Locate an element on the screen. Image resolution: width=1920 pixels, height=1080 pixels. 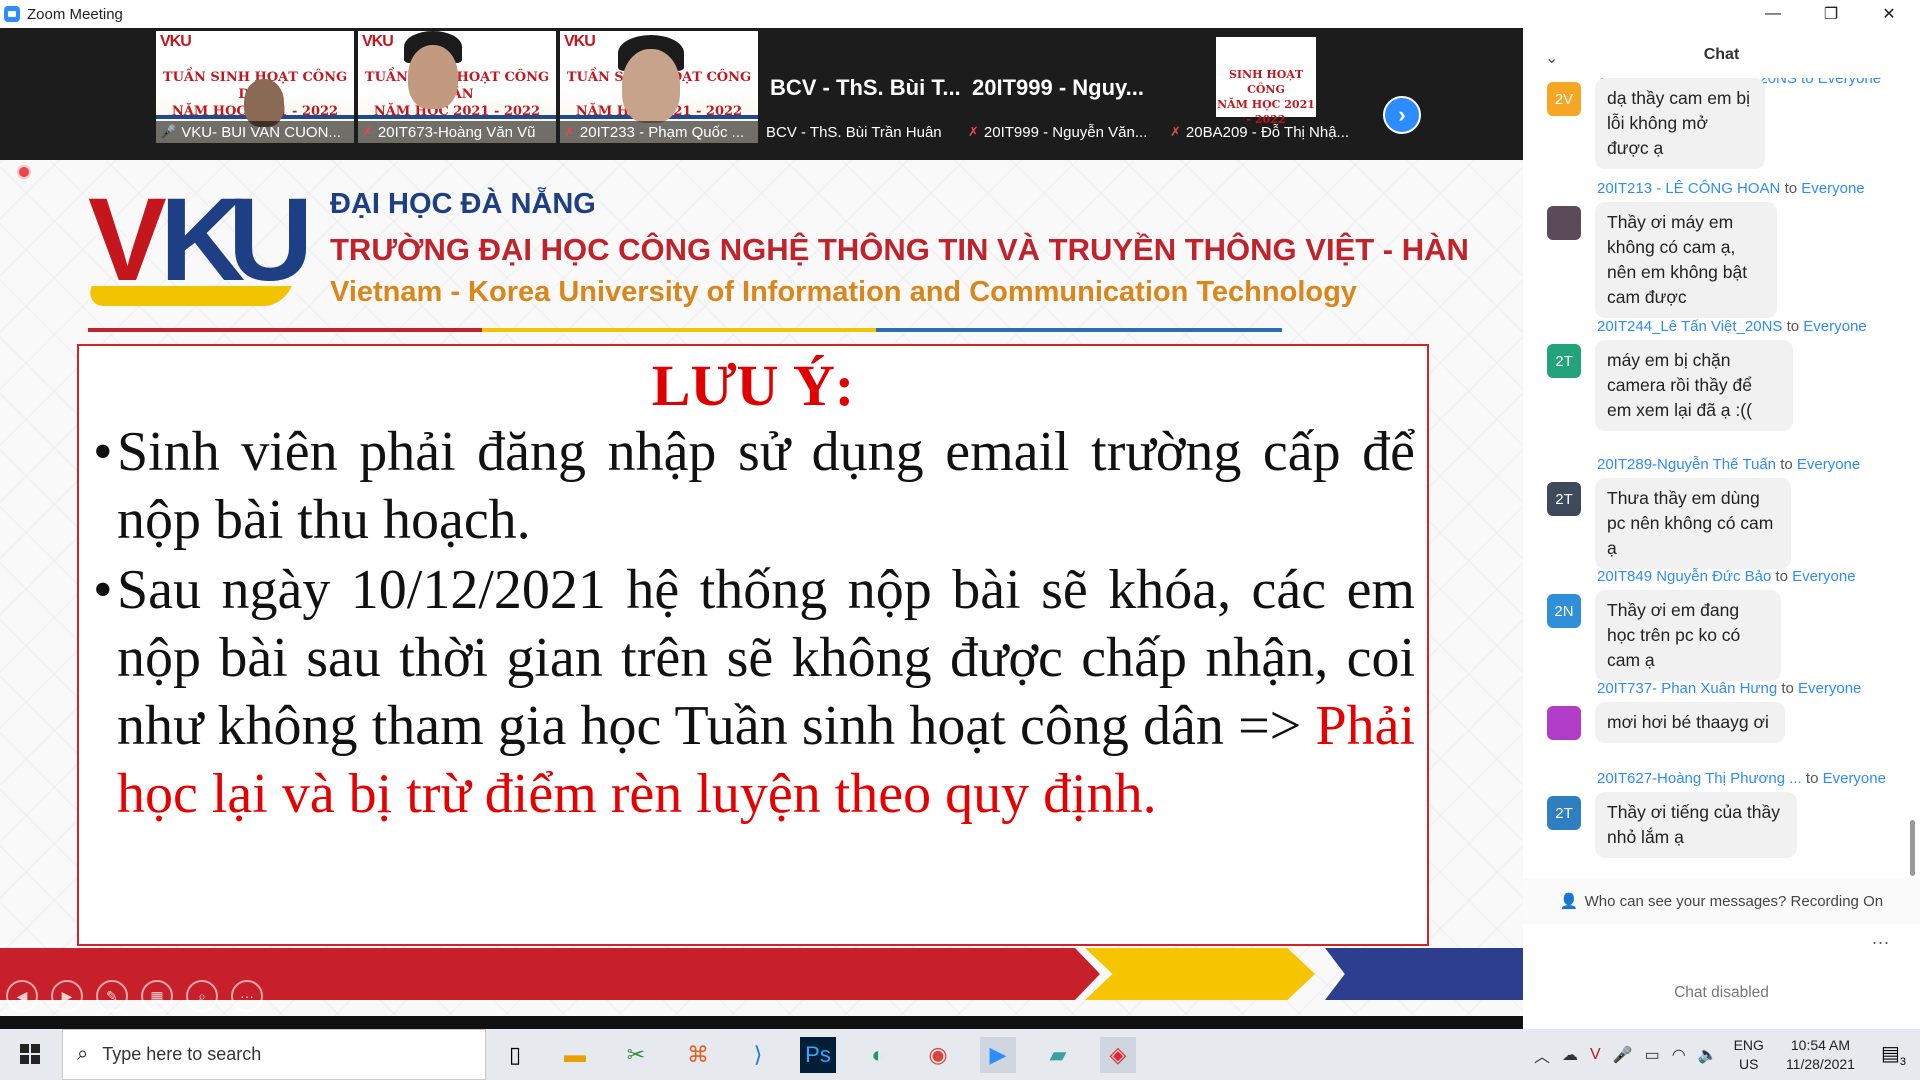
slides-grid-icon: ▦ is located at coordinates (157, 996).